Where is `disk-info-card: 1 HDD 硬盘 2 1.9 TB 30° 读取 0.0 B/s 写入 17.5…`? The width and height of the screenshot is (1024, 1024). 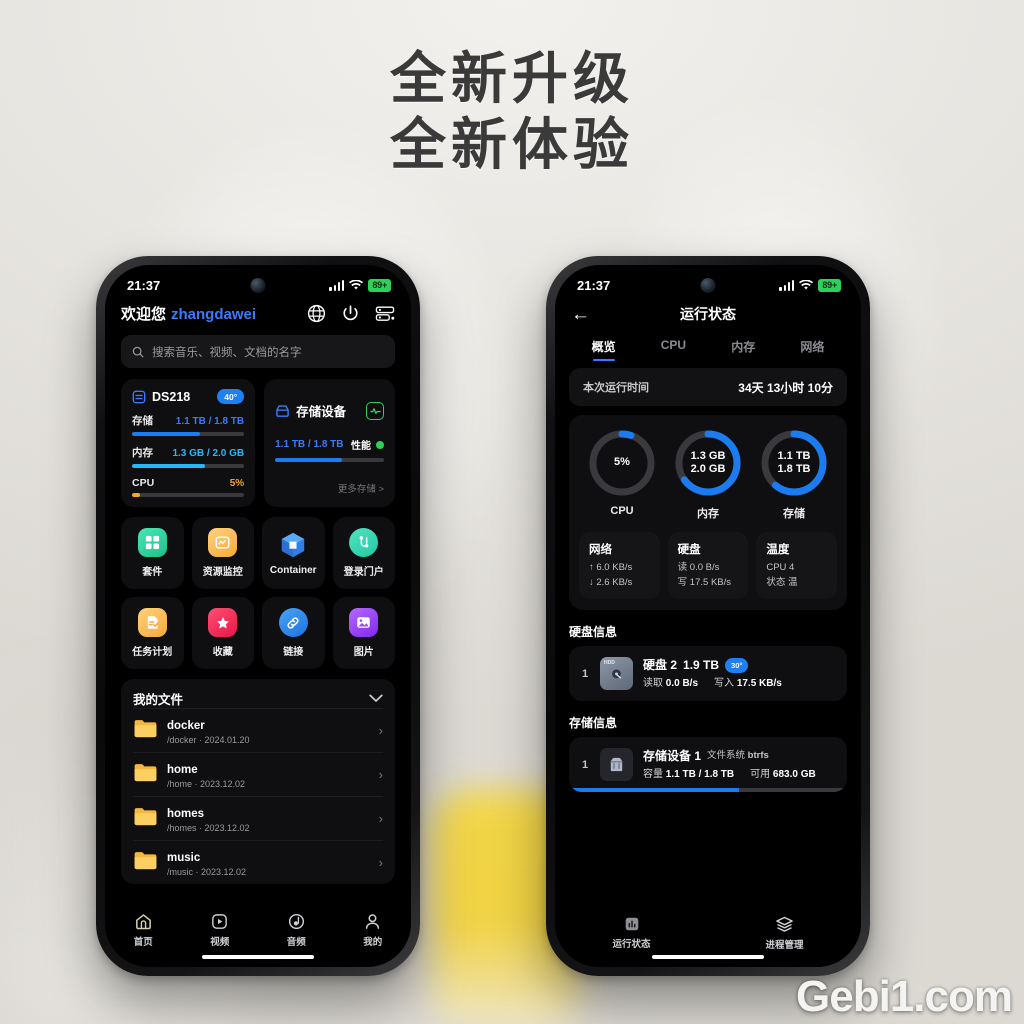 disk-info-card: 1 HDD 硬盘 2 1.9 TB 30° 读取 0.0 B/s 写入 17.5… is located at coordinates (708, 674).